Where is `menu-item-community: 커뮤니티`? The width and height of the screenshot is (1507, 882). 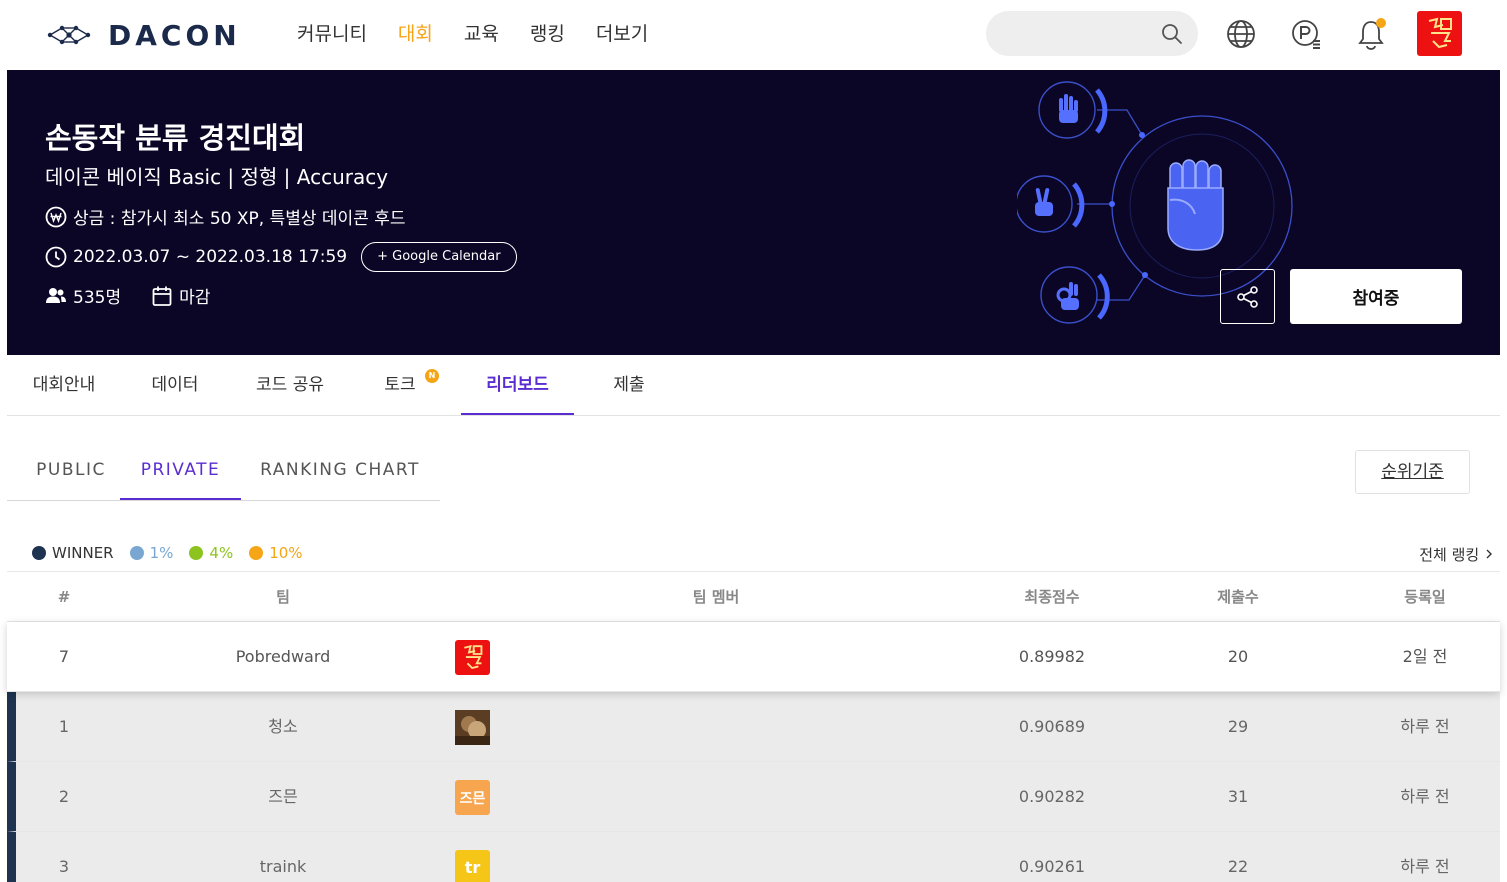
menu-item-community: 커뮤니티 is located at coordinates (332, 34).